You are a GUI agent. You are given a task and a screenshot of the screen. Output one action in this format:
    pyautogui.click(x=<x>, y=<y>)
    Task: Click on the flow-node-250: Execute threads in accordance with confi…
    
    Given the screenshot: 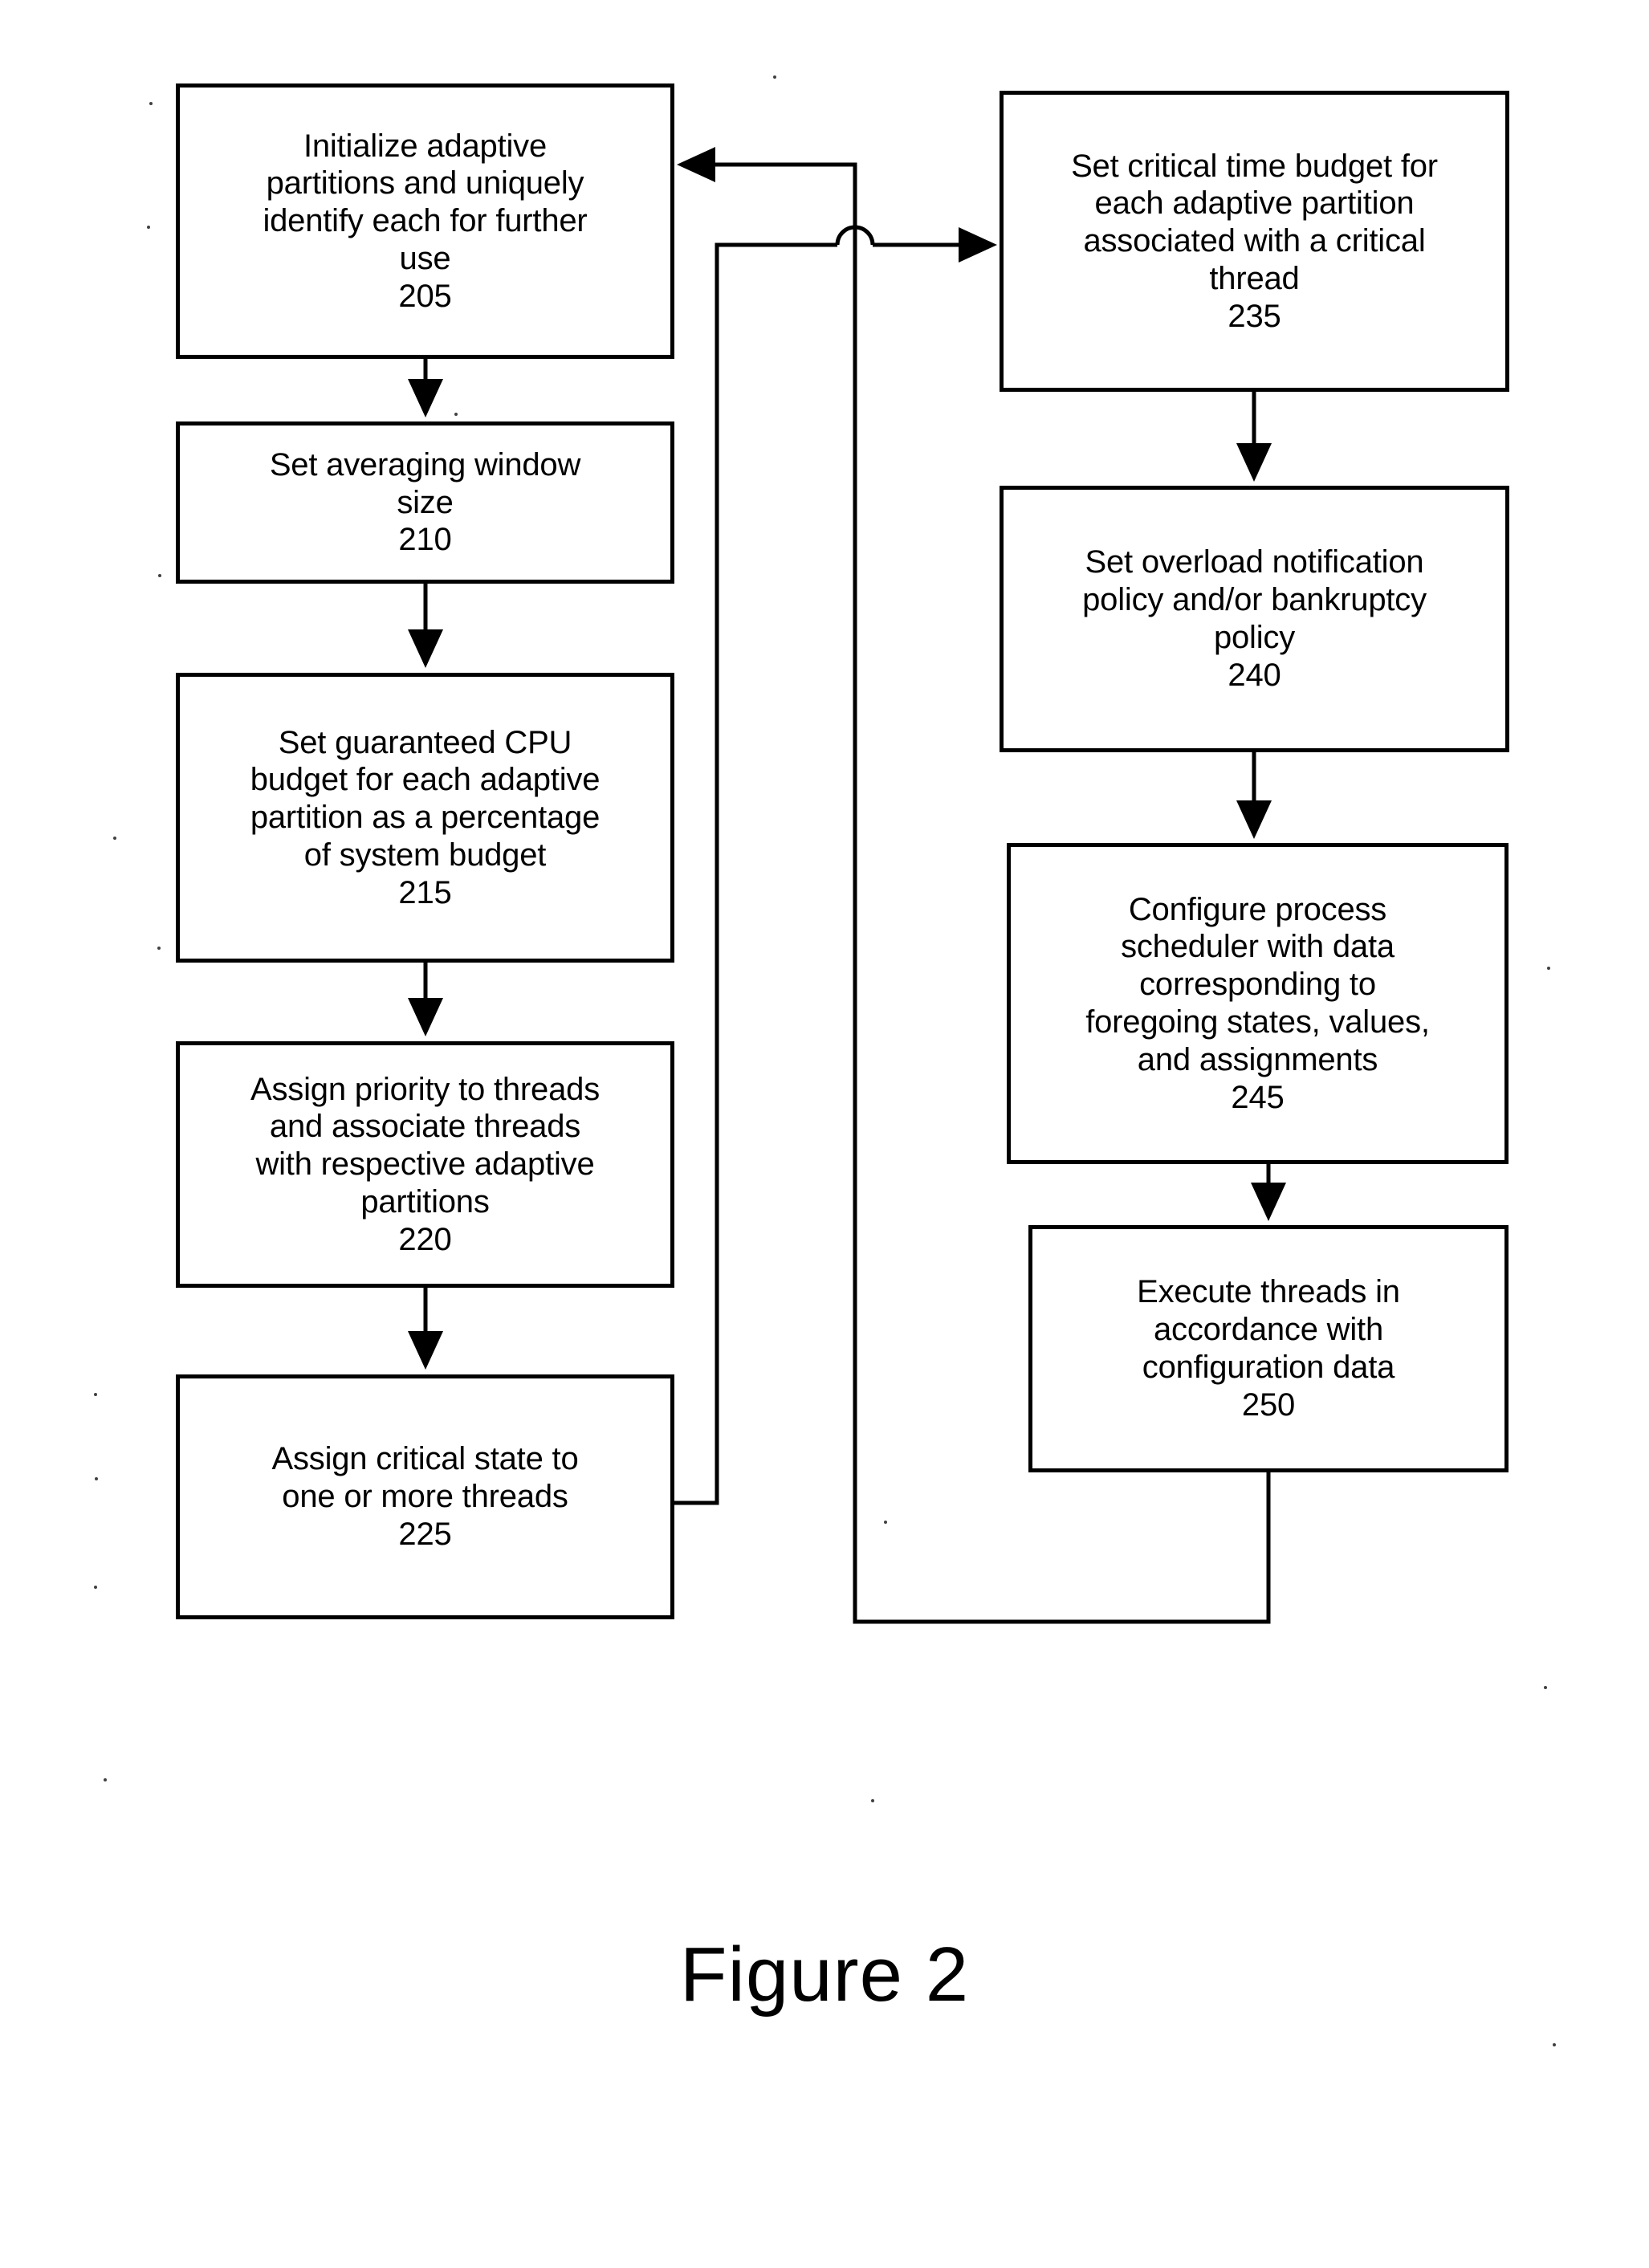 What is the action you would take?
    pyautogui.click(x=1268, y=1348)
    